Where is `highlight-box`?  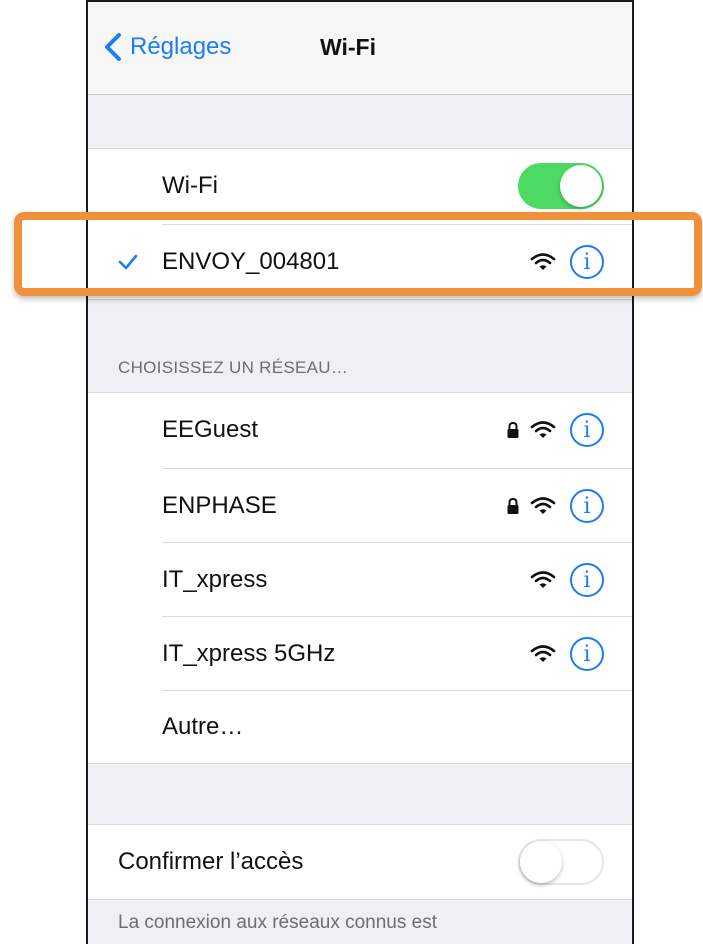 highlight-box is located at coordinates (358, 254).